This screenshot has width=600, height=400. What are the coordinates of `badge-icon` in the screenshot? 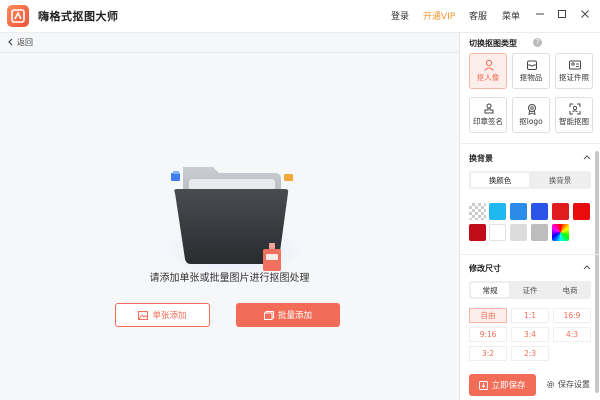 It's located at (532, 109).